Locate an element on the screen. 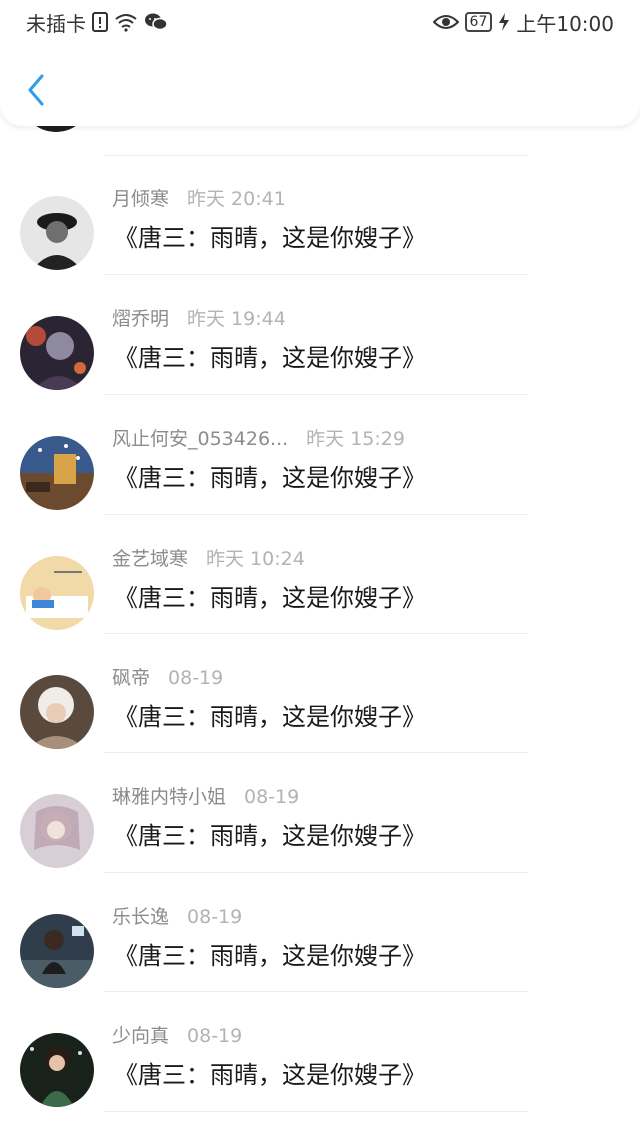 The width and height of the screenshot is (640, 1138). carrier-label: 未插卡 is located at coordinates (56, 23).